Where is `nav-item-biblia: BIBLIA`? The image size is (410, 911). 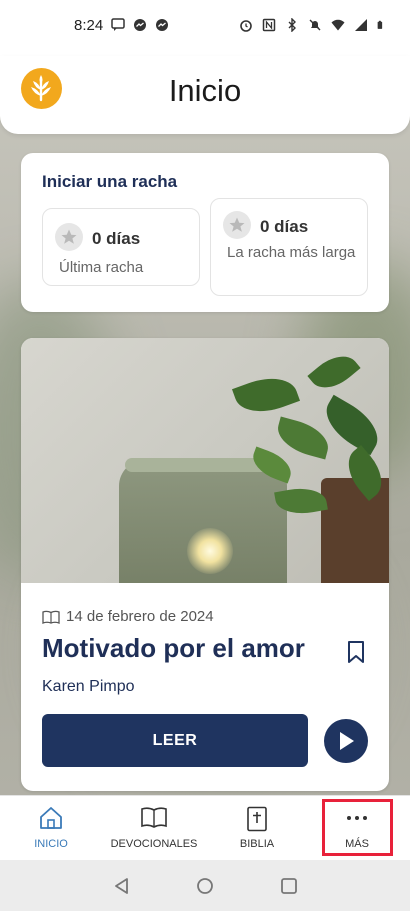
nav-item-biblia: BIBLIA is located at coordinates (257, 828).